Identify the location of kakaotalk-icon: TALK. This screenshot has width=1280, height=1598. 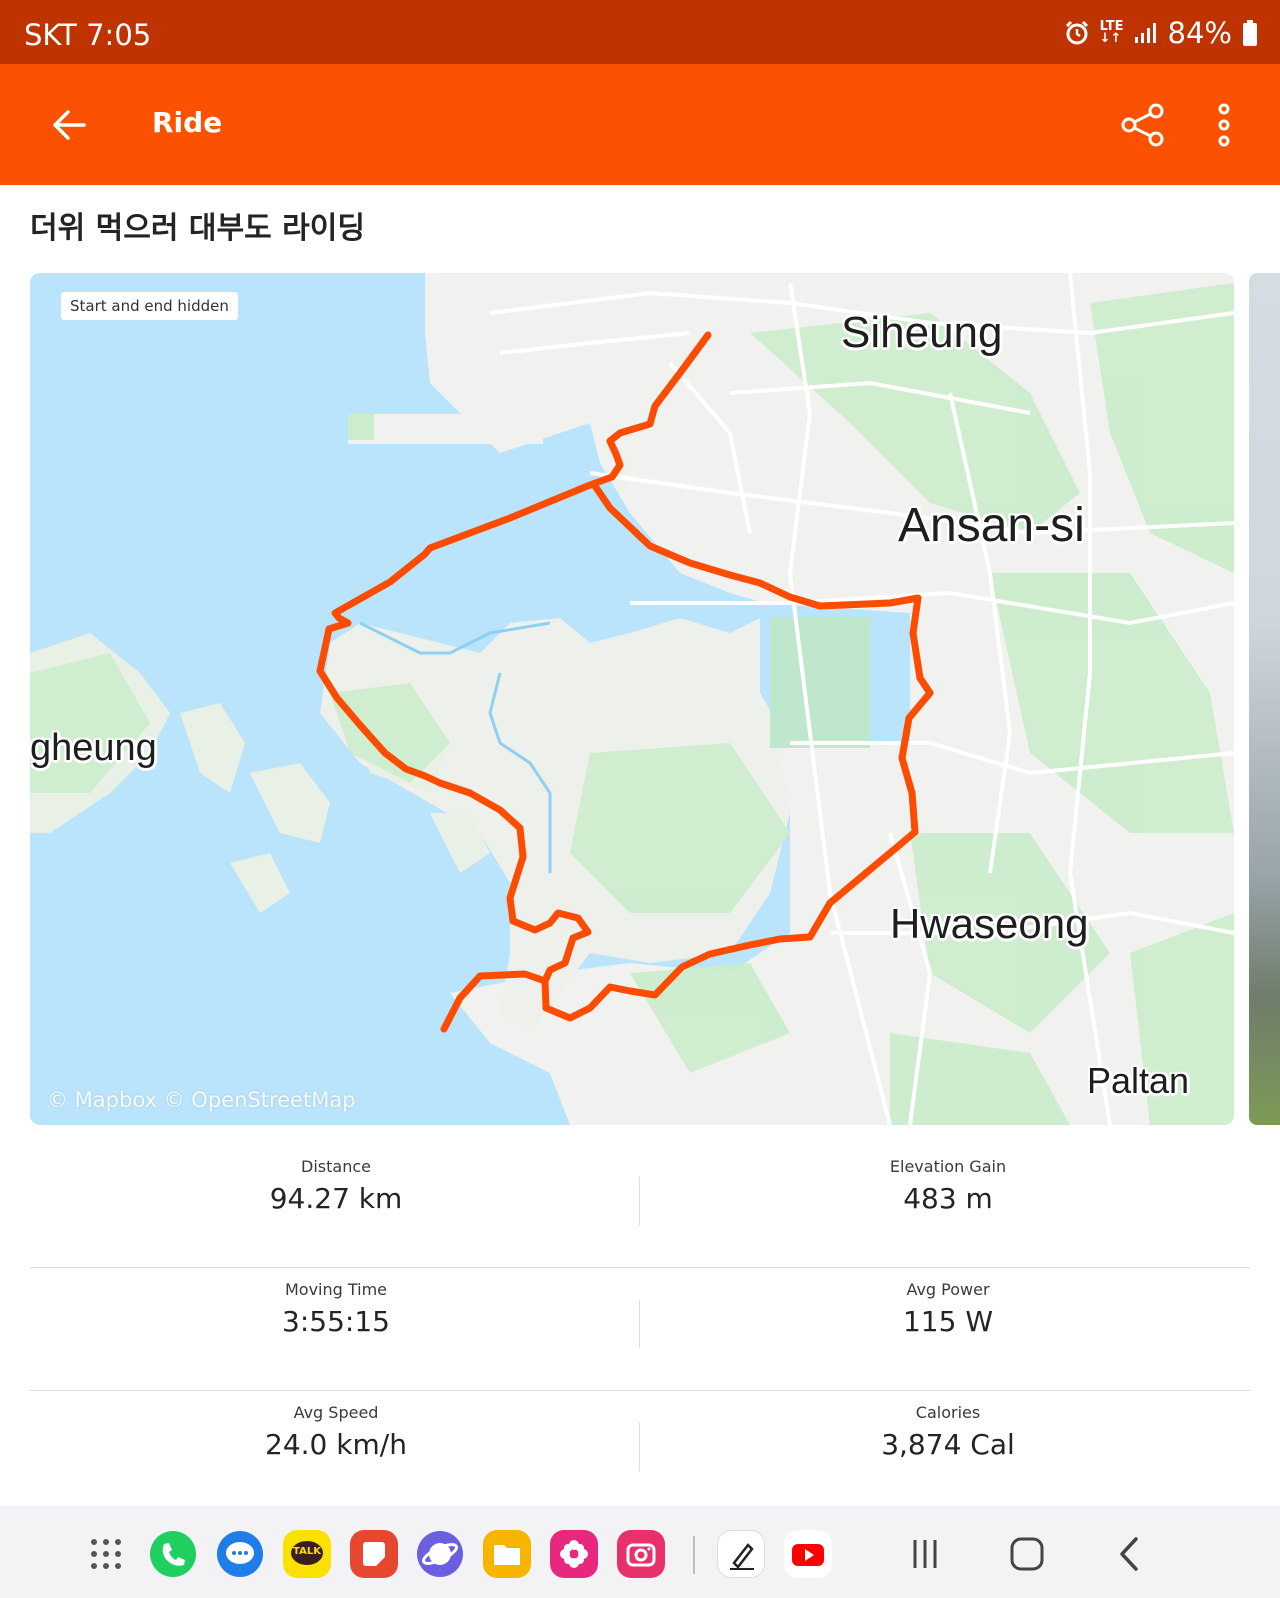
(307, 1554).